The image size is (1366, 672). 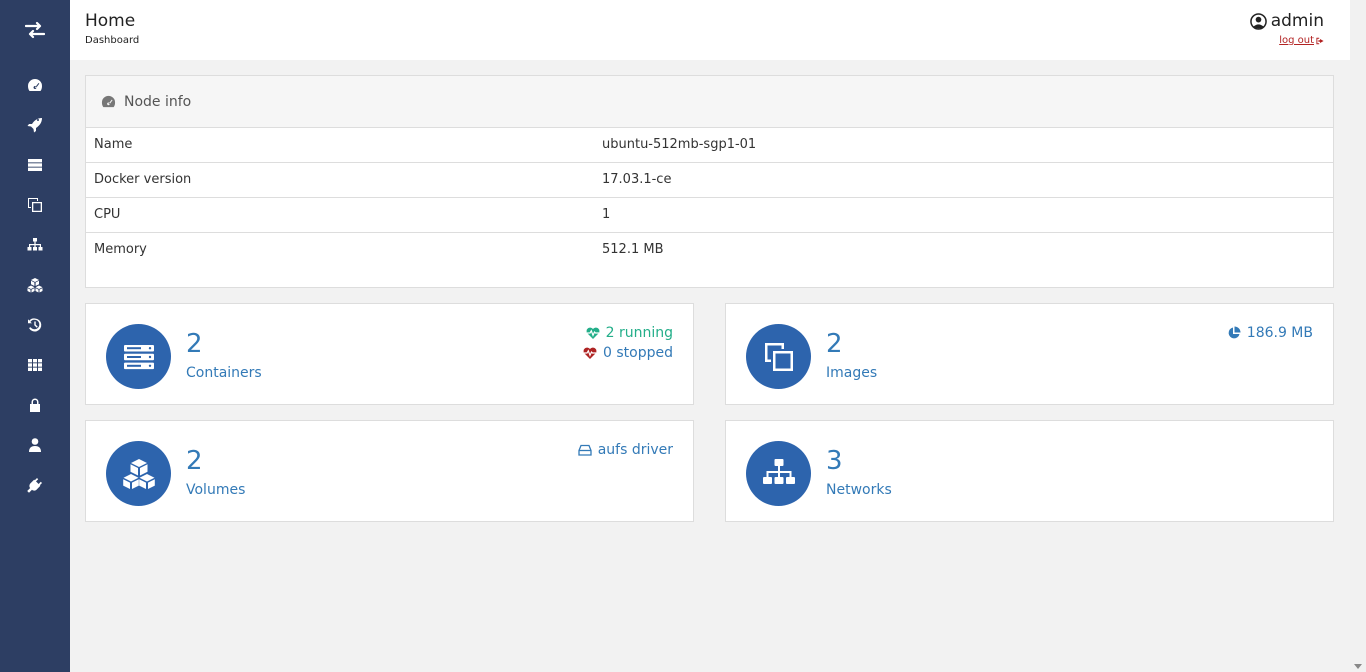 I want to click on panel-title: Node info, so click(x=158, y=101).